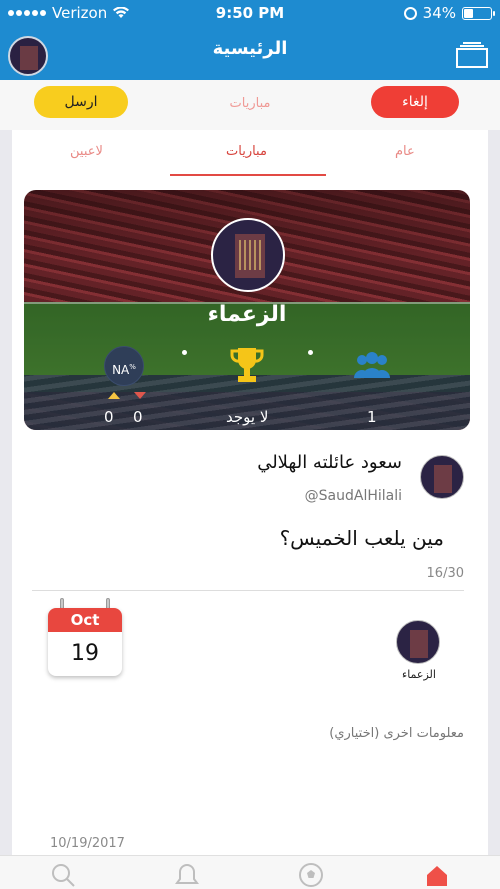  Describe the element at coordinates (372, 417) in the screenshot. I see `members-count: 1` at that location.